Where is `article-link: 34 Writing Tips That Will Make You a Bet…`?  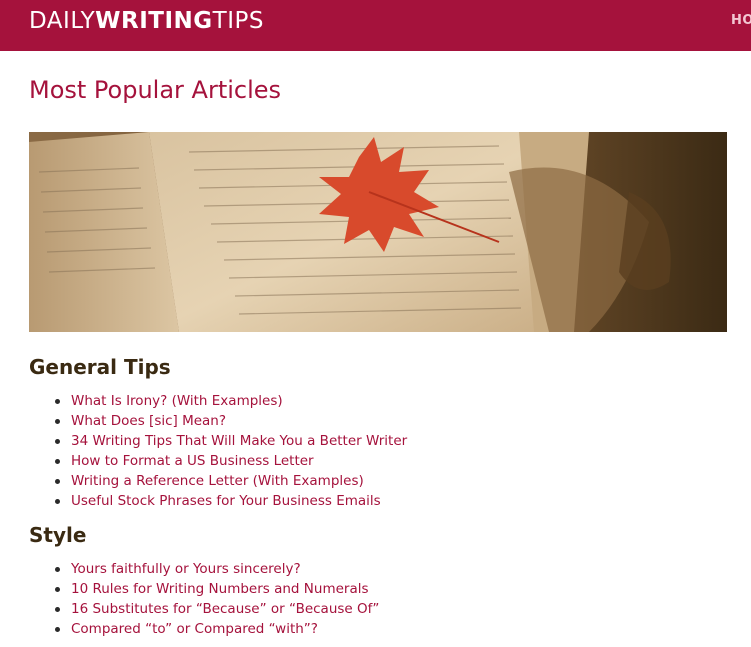
article-link: 34 Writing Tips That Will Make You a Bet… is located at coordinates (239, 441).